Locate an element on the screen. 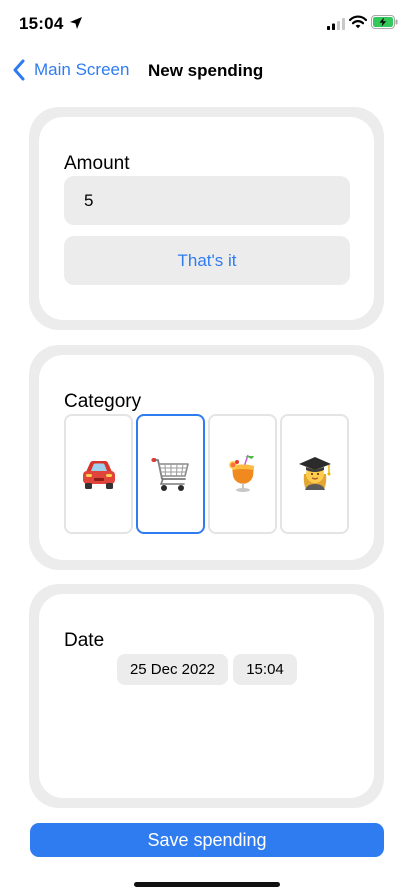 This screenshot has width=414, height=896. amount-title: Amount is located at coordinates (97, 163).